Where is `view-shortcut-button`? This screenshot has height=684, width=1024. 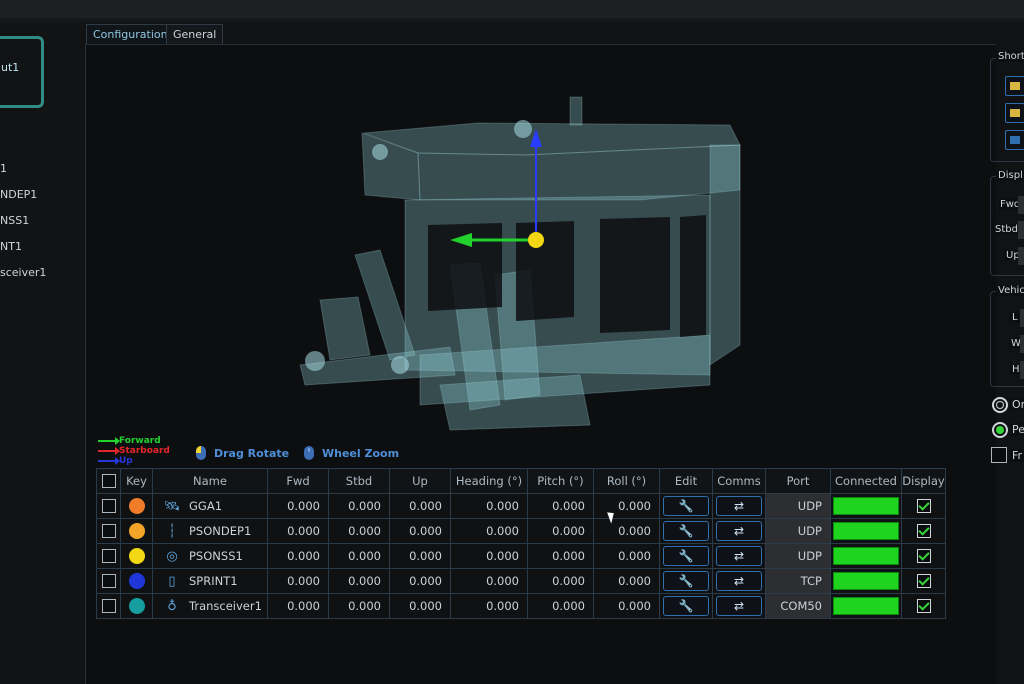
view-shortcut-button is located at coordinates (1014, 113).